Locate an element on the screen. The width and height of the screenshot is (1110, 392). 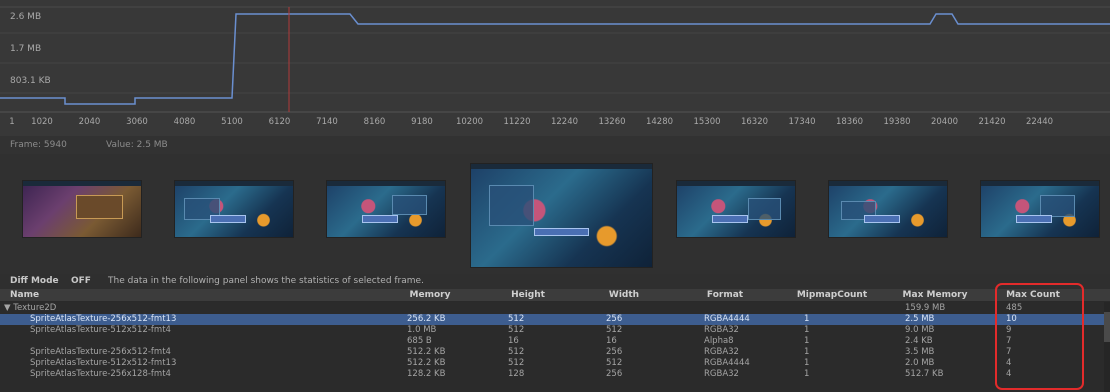
x-tick-label: 14280 is located at coordinates (659, 122).